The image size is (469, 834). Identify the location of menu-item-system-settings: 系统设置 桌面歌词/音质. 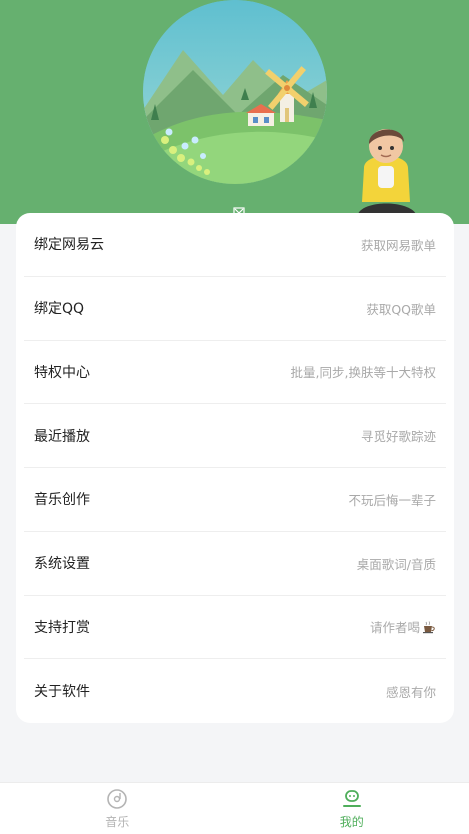
(235, 564).